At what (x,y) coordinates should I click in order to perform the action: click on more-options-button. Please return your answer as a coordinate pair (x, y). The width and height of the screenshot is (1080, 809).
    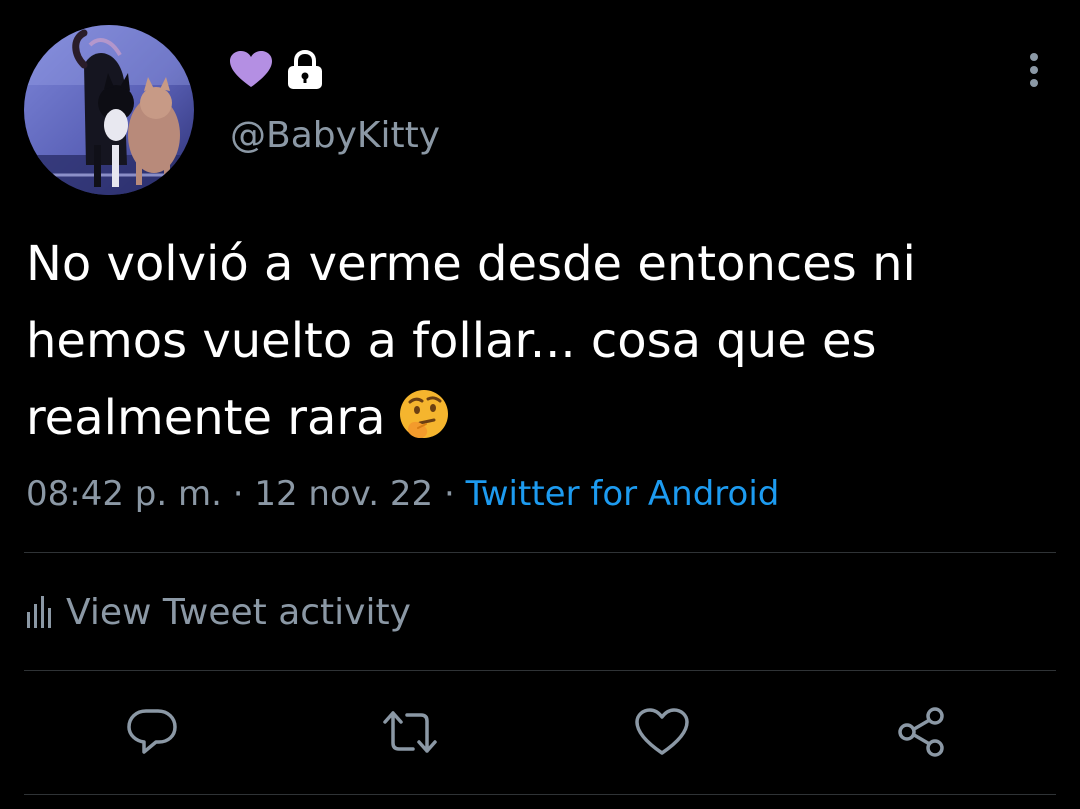
    Looking at the image, I should click on (1034, 70).